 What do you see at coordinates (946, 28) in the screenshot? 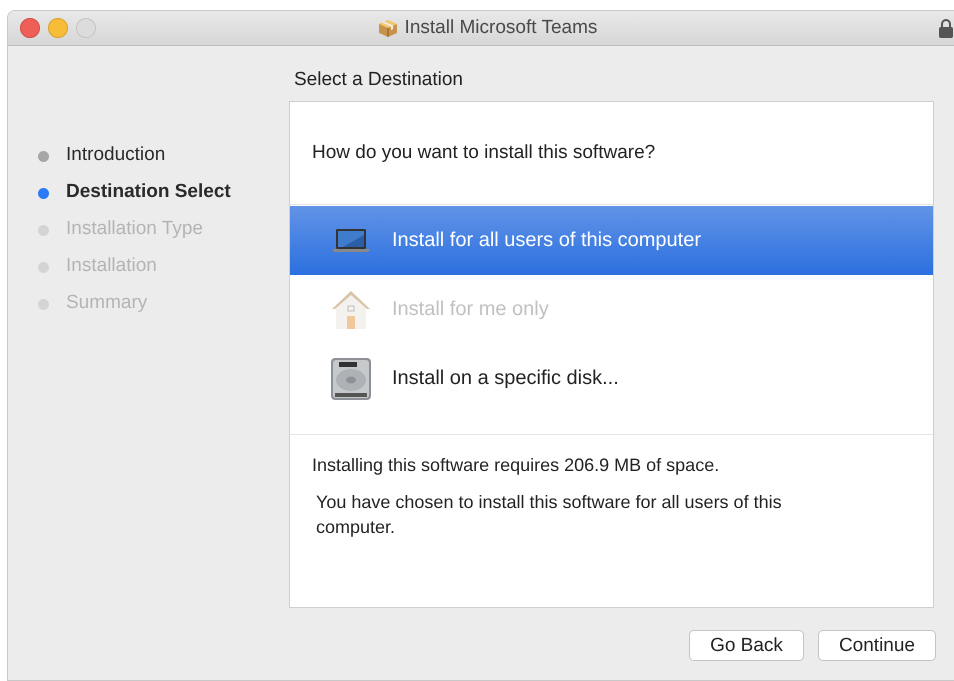
I see `lock-icon` at bounding box center [946, 28].